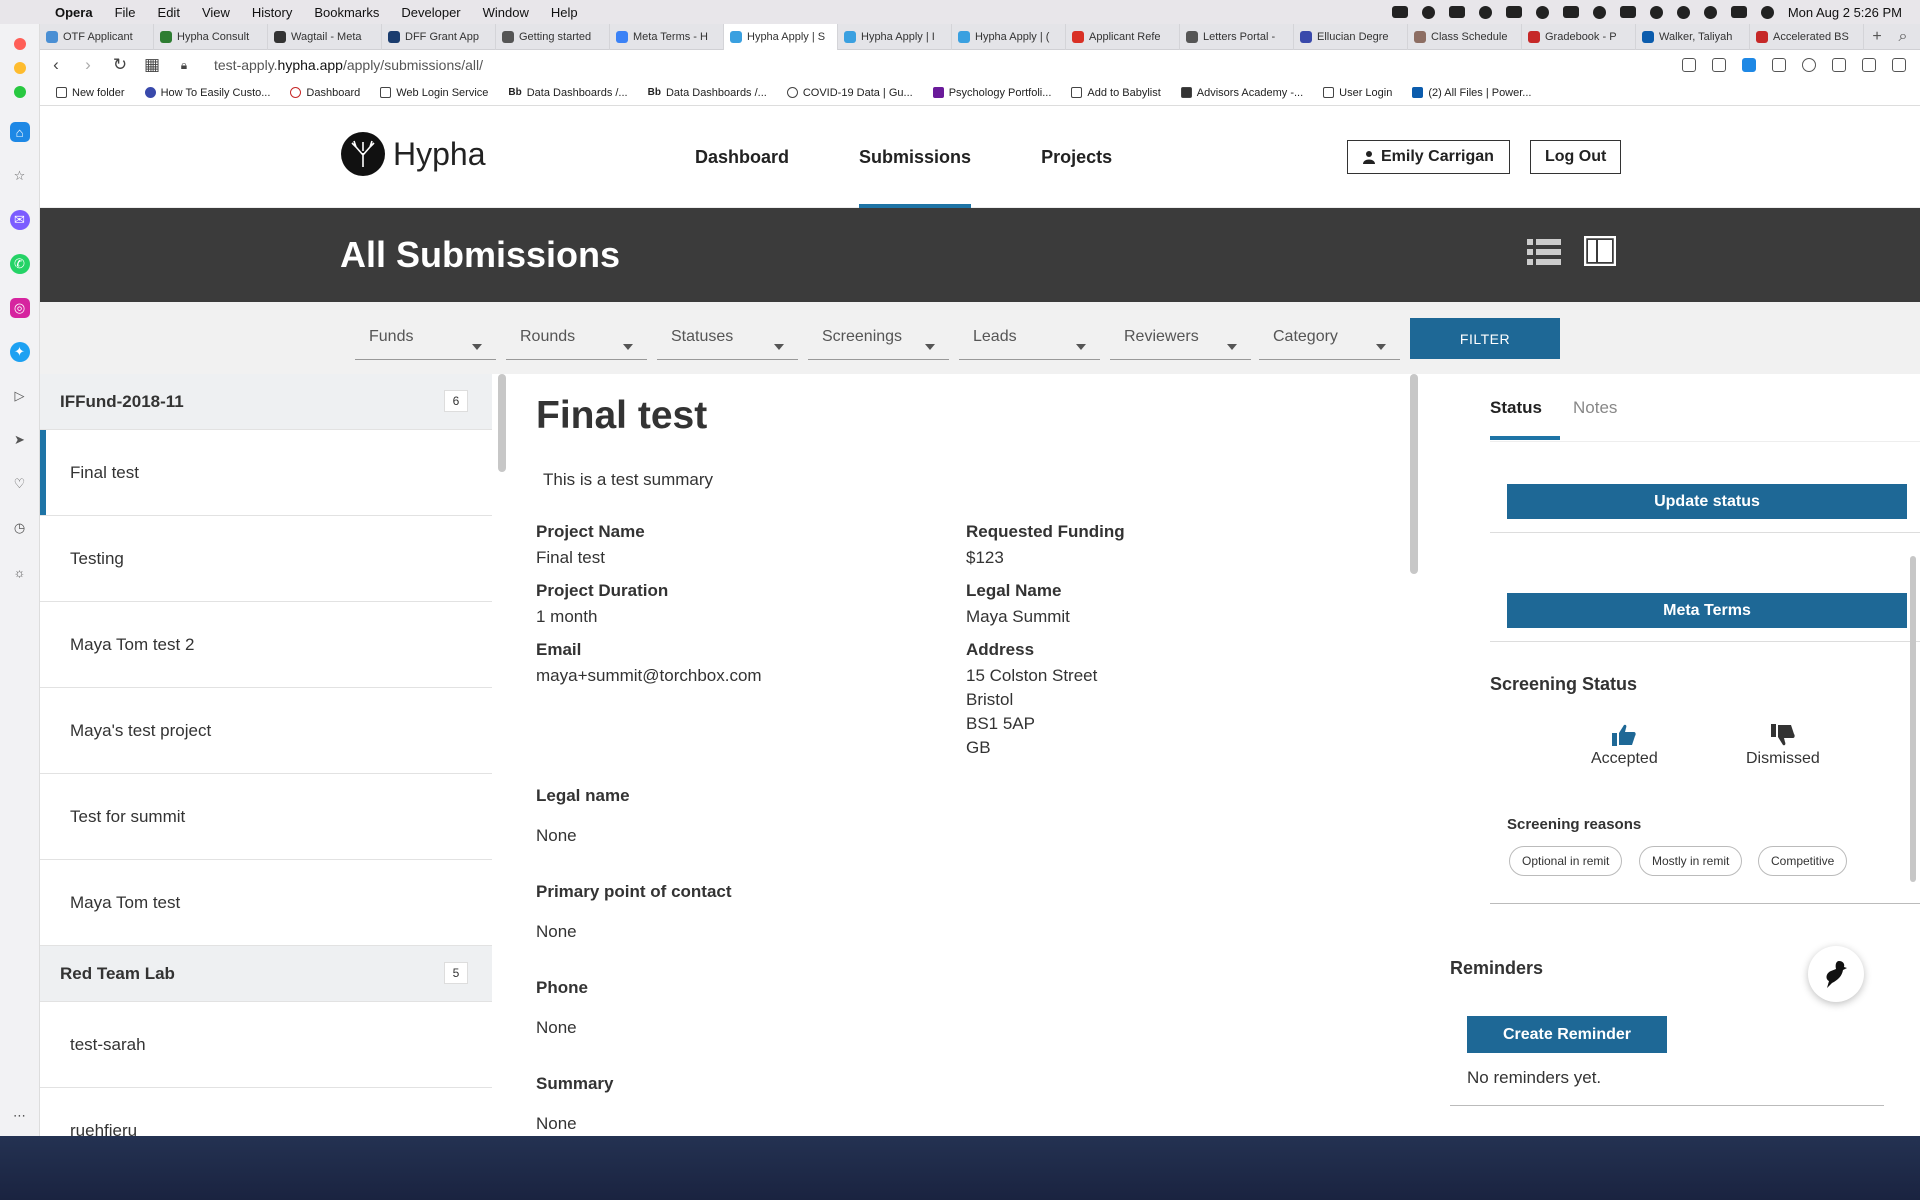 This screenshot has height=1200, width=1920. Describe the element at coordinates (20, 484) in the screenshot. I see `heart-icon: ♡` at that location.